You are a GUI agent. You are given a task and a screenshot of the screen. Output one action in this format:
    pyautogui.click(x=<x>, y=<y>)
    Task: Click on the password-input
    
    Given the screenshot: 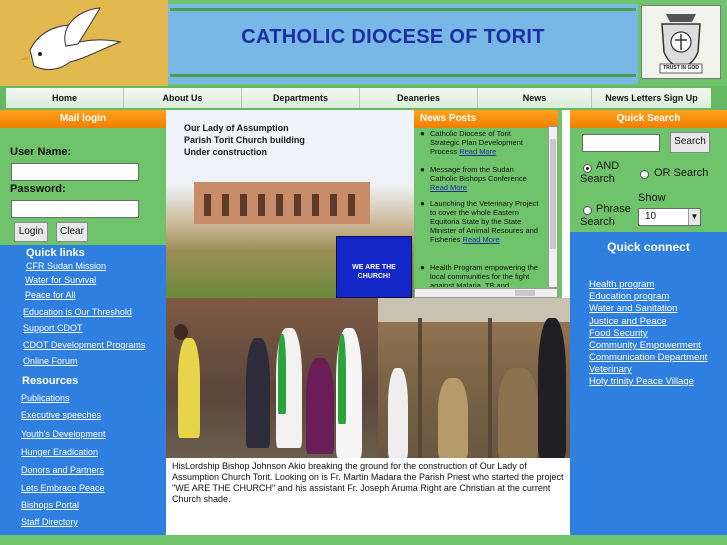 What is the action you would take?
    pyautogui.click(x=75, y=209)
    